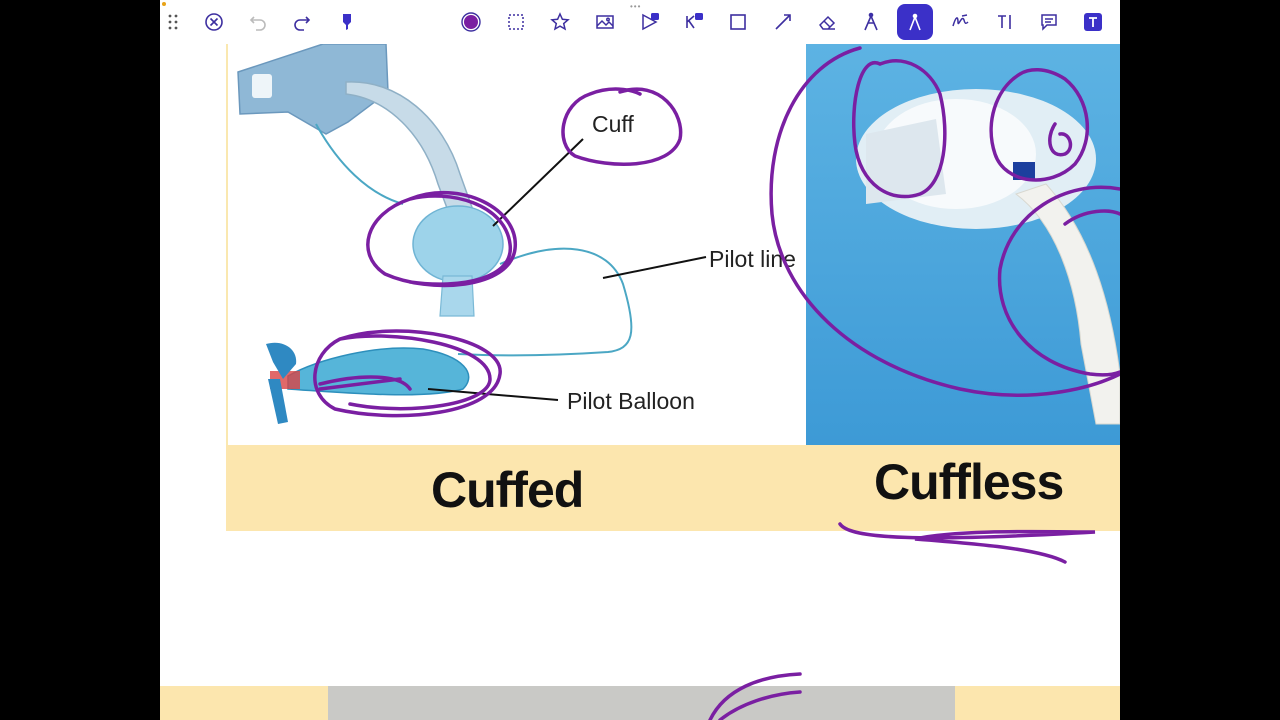  What do you see at coordinates (1091, 217) in the screenshot?
I see `ink-curl-tube` at bounding box center [1091, 217].